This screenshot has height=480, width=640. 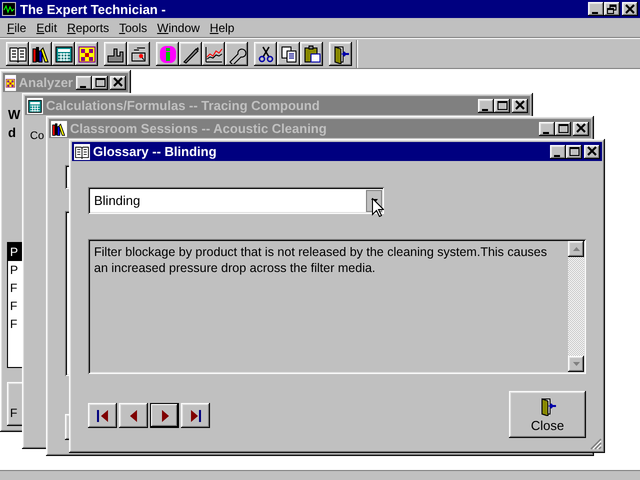 What do you see at coordinates (88, 27) in the screenshot?
I see `menu-item: Reports` at bounding box center [88, 27].